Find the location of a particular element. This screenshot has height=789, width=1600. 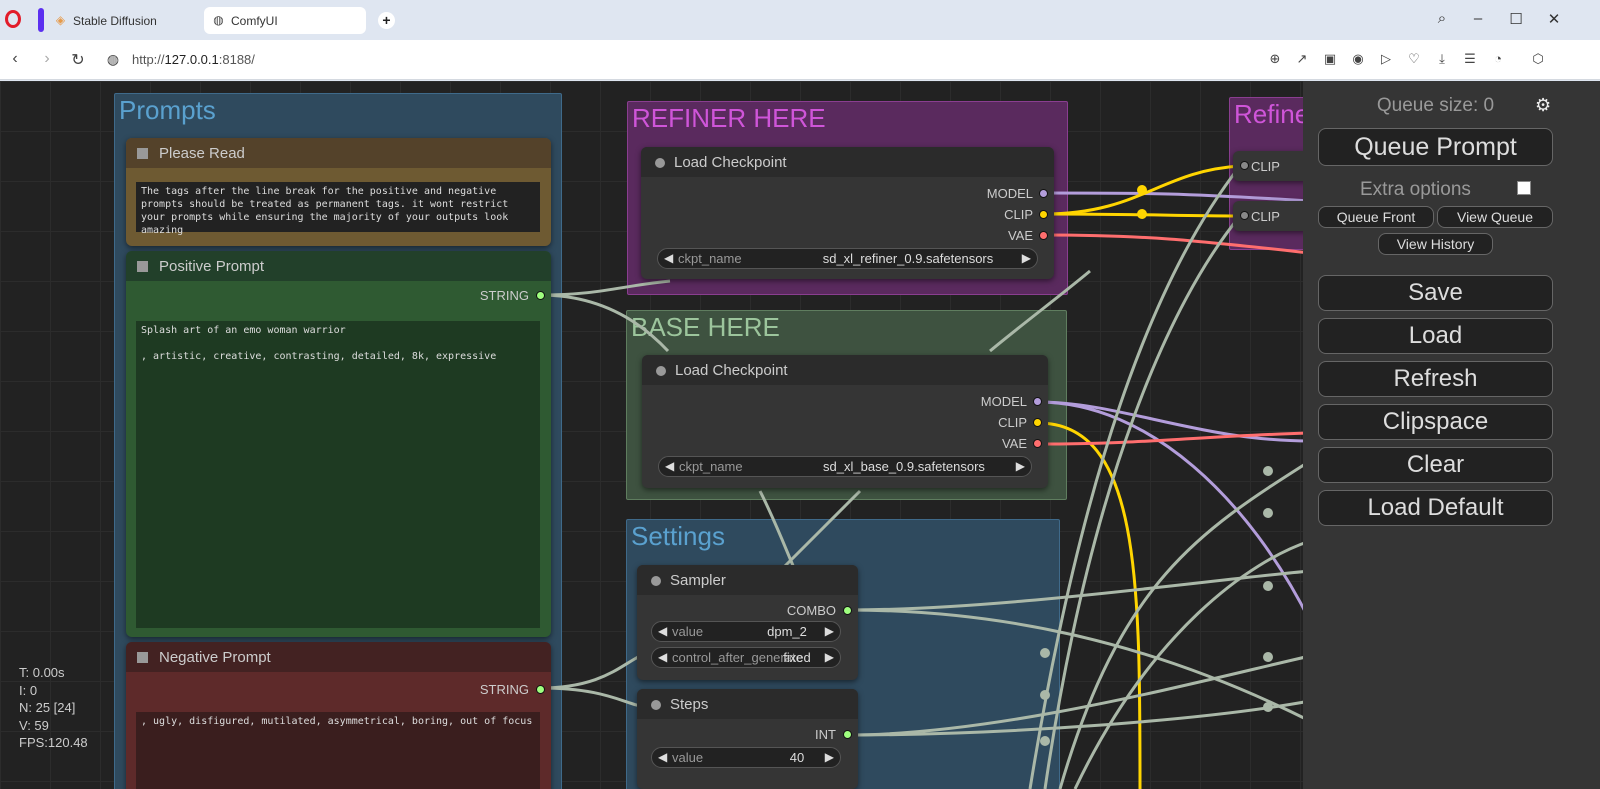

download-icon: ⤓ is located at coordinates (1442, 59).